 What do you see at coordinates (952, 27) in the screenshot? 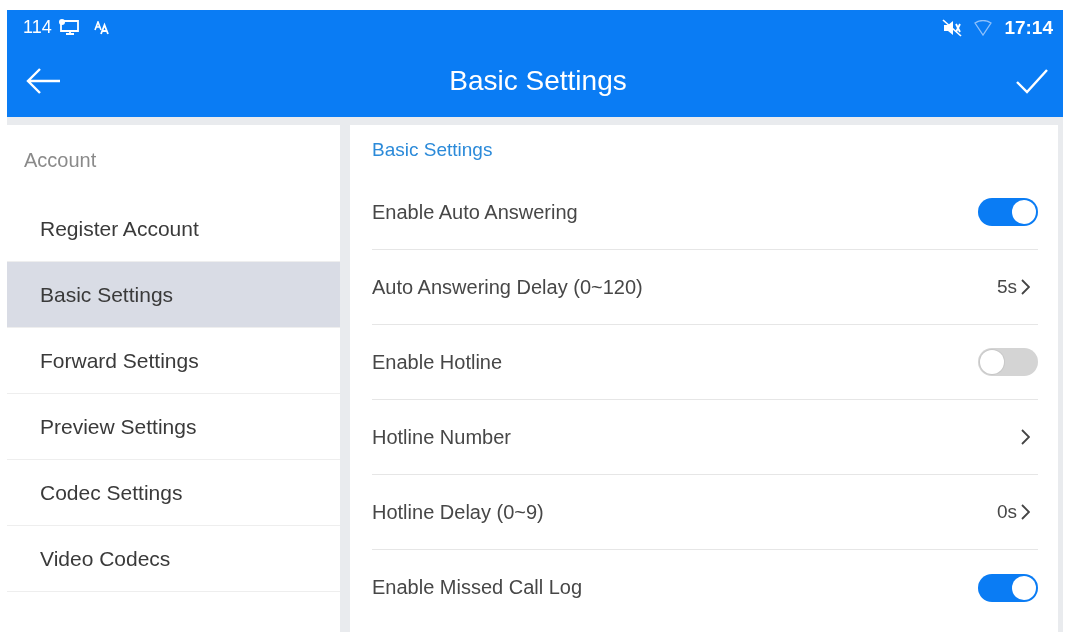
I see `mute-icon` at bounding box center [952, 27].